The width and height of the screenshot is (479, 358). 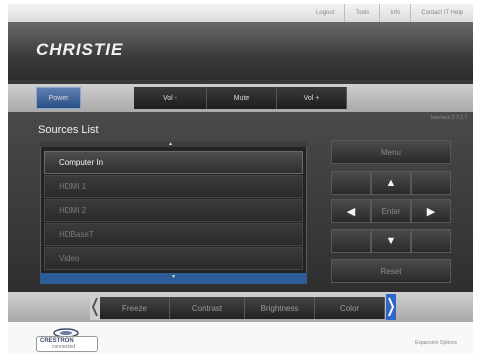 I want to click on left-button: ◀, so click(x=351, y=211).